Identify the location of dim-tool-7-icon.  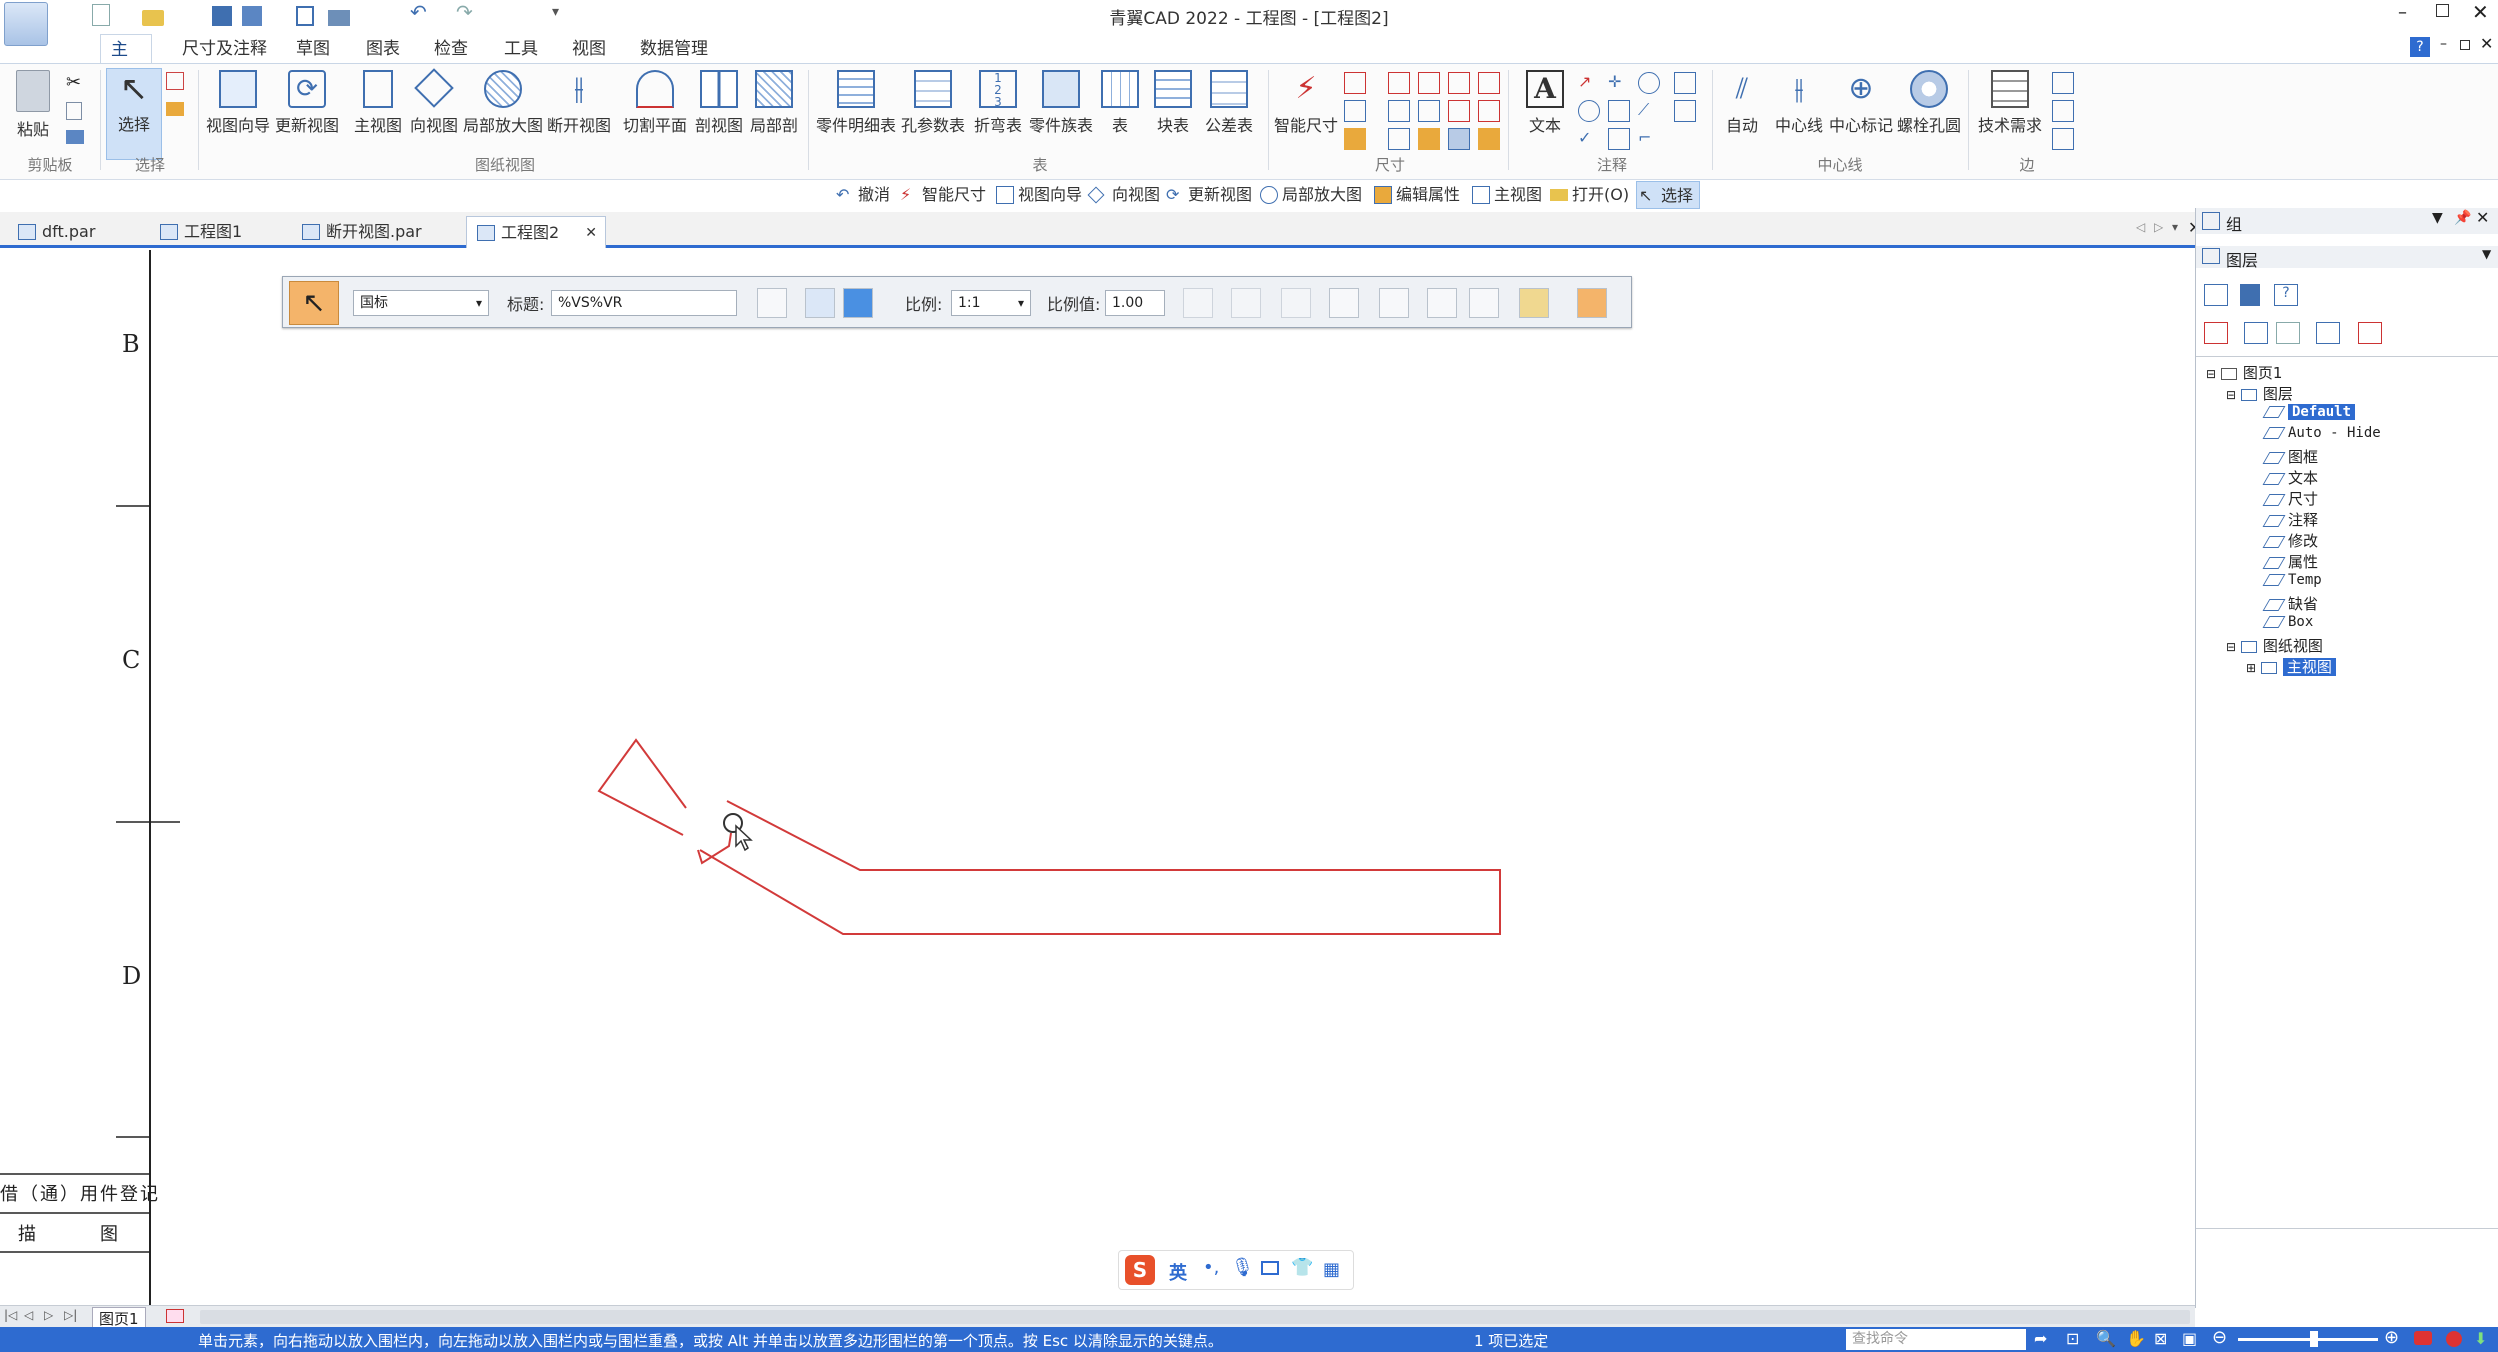
(1429, 83).